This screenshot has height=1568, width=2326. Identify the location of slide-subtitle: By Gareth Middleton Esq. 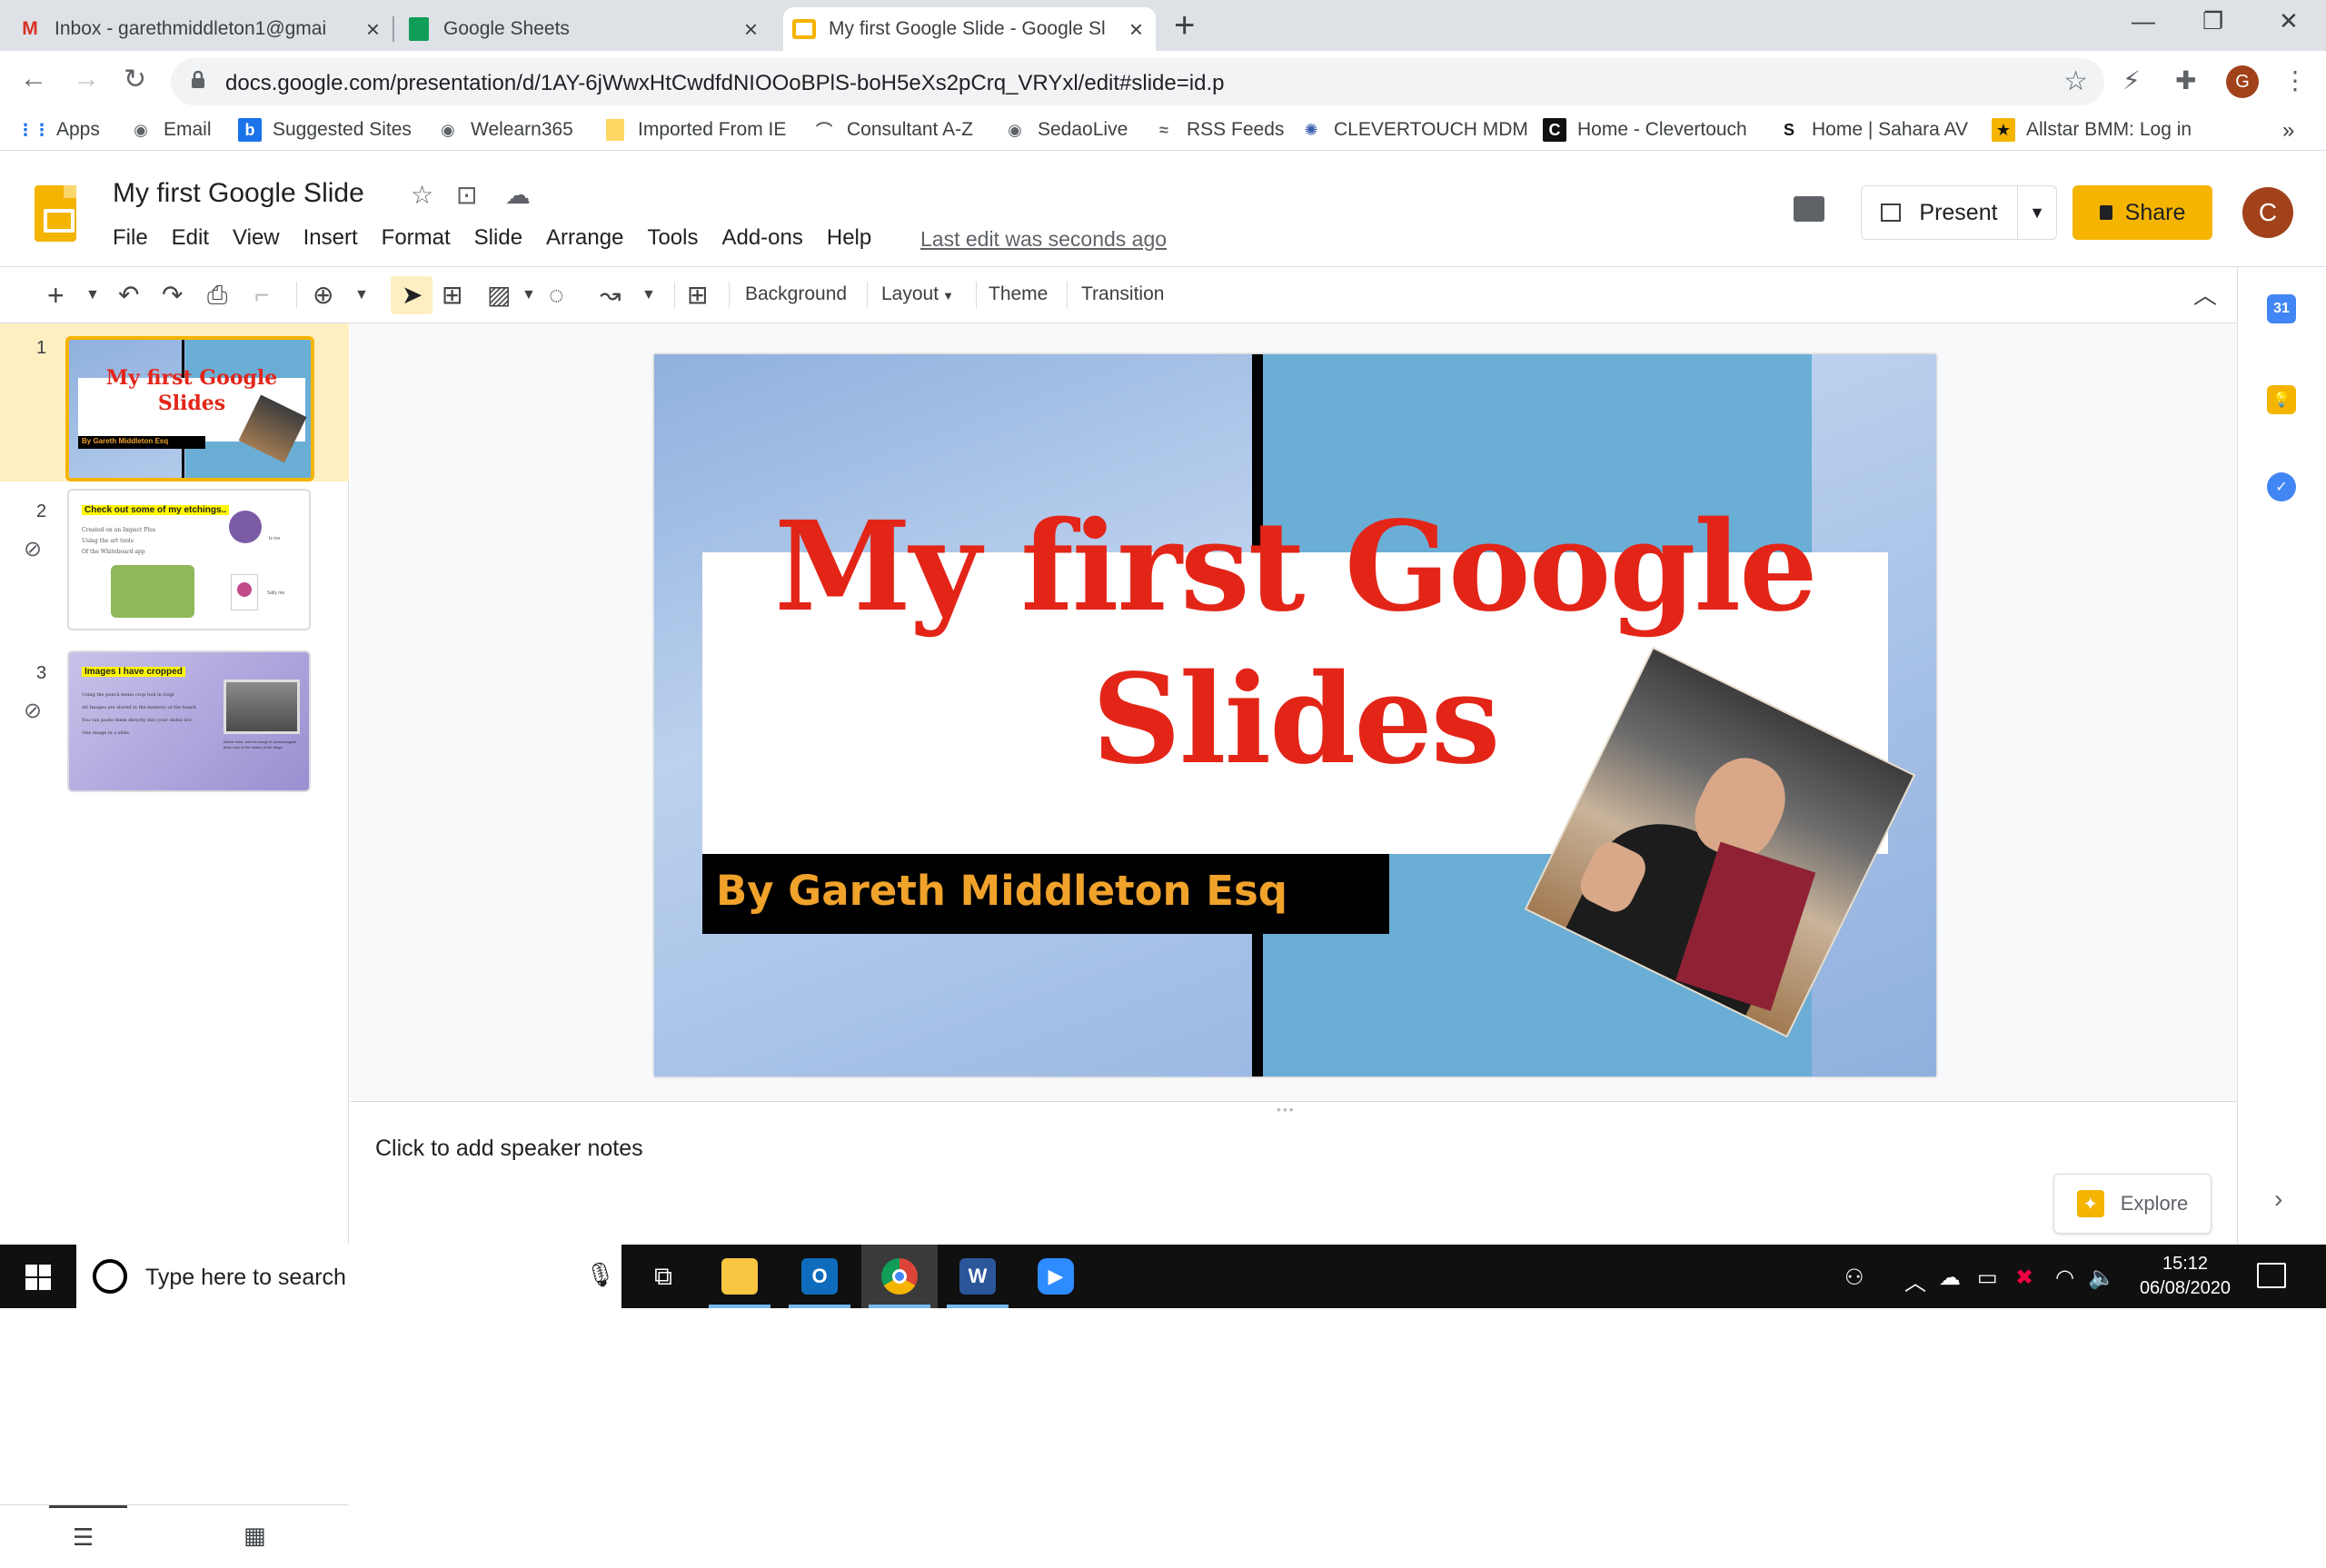
(1002, 891).